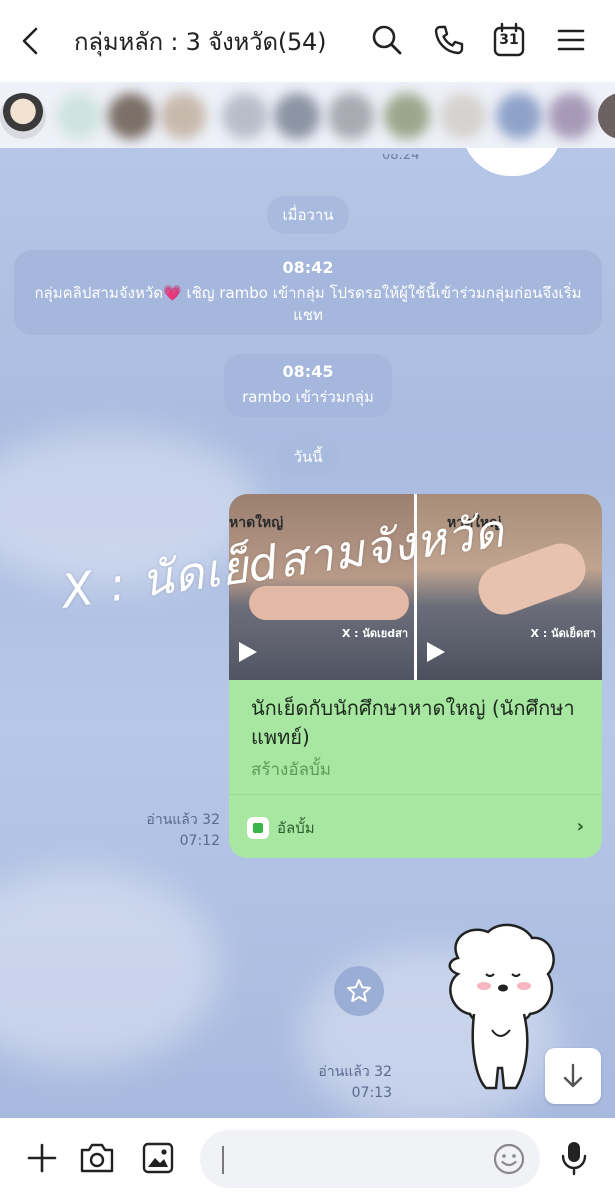  Describe the element at coordinates (291, 770) in the screenshot. I see `album-subtitle: สร้างอัลบั้ม` at that location.